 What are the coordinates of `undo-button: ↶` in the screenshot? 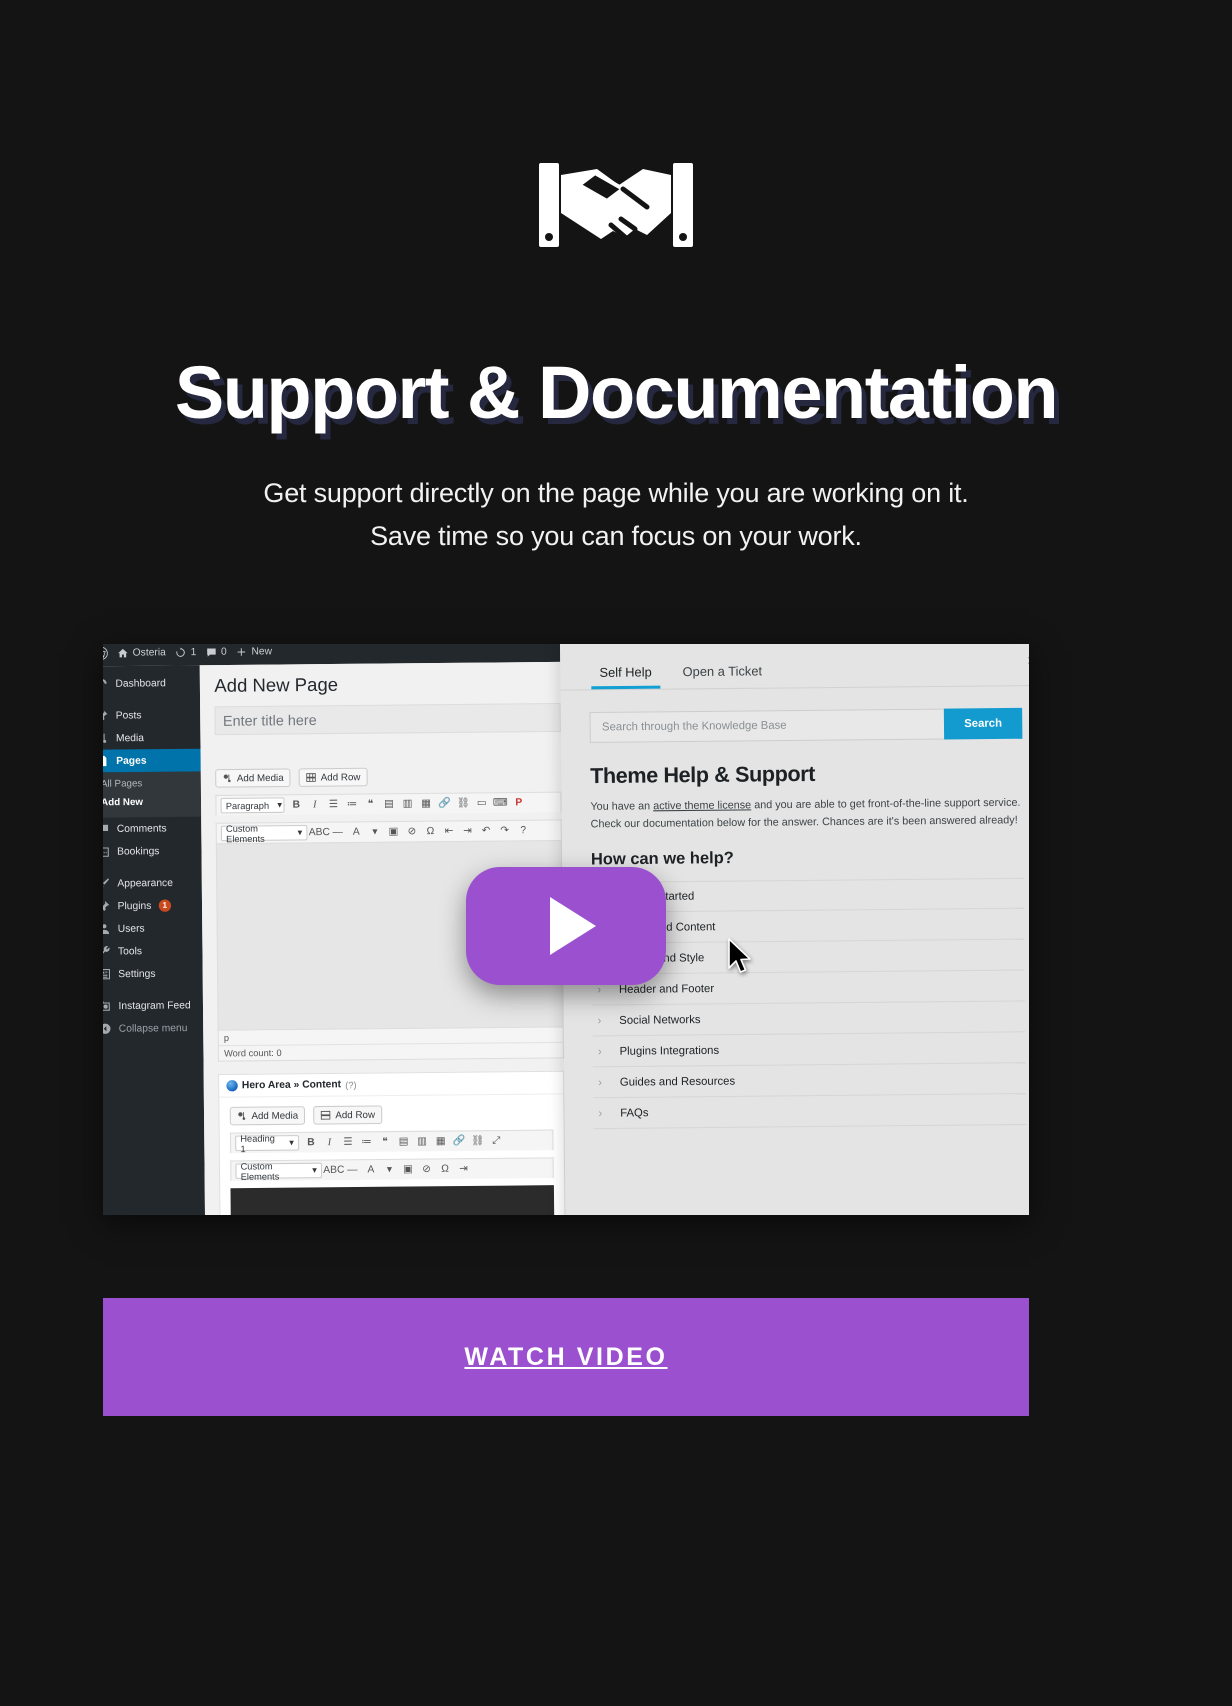 It's located at (486, 831).